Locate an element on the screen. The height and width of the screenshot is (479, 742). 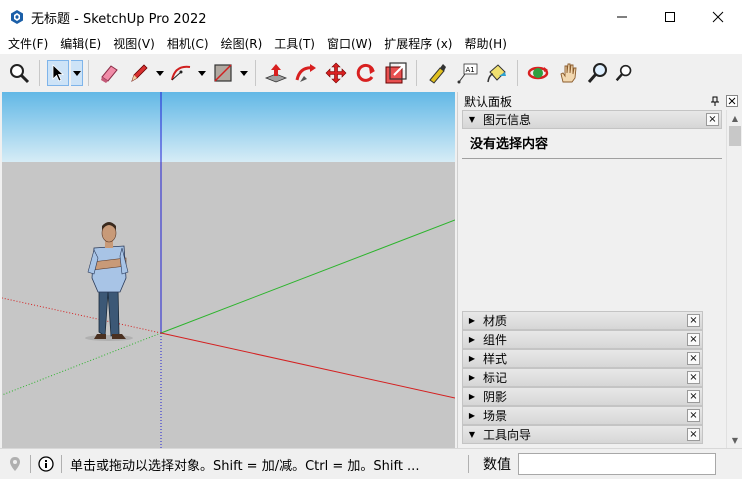
entity-info-message: 没有选择内容 is located at coordinates (592, 144).